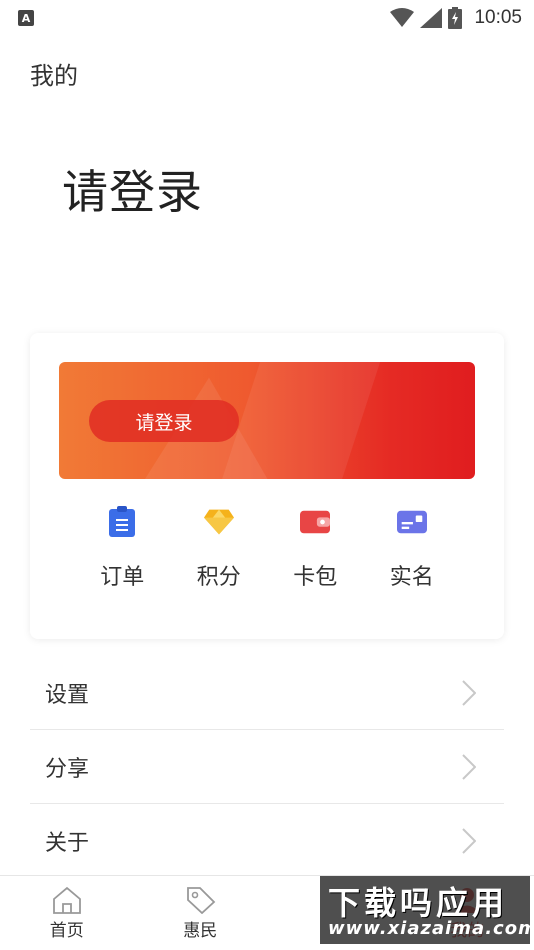 The height and width of the screenshot is (950, 534). I want to click on menu-item-label: 分享, so click(67, 769).